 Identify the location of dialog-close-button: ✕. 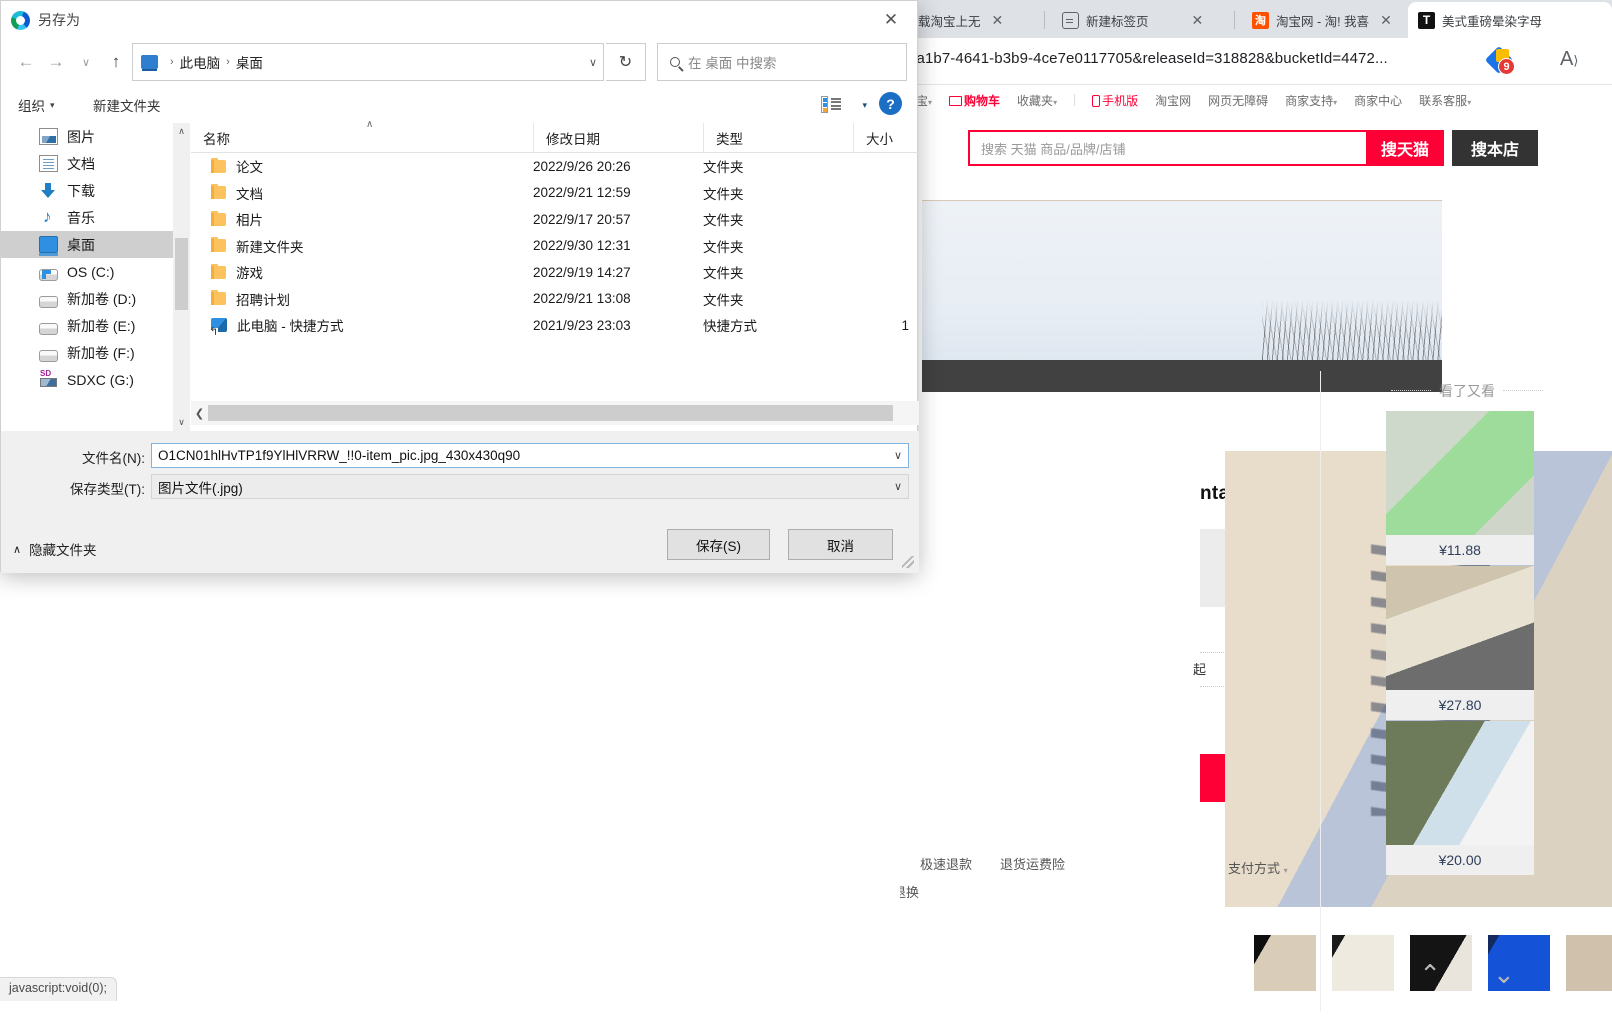
(891, 20).